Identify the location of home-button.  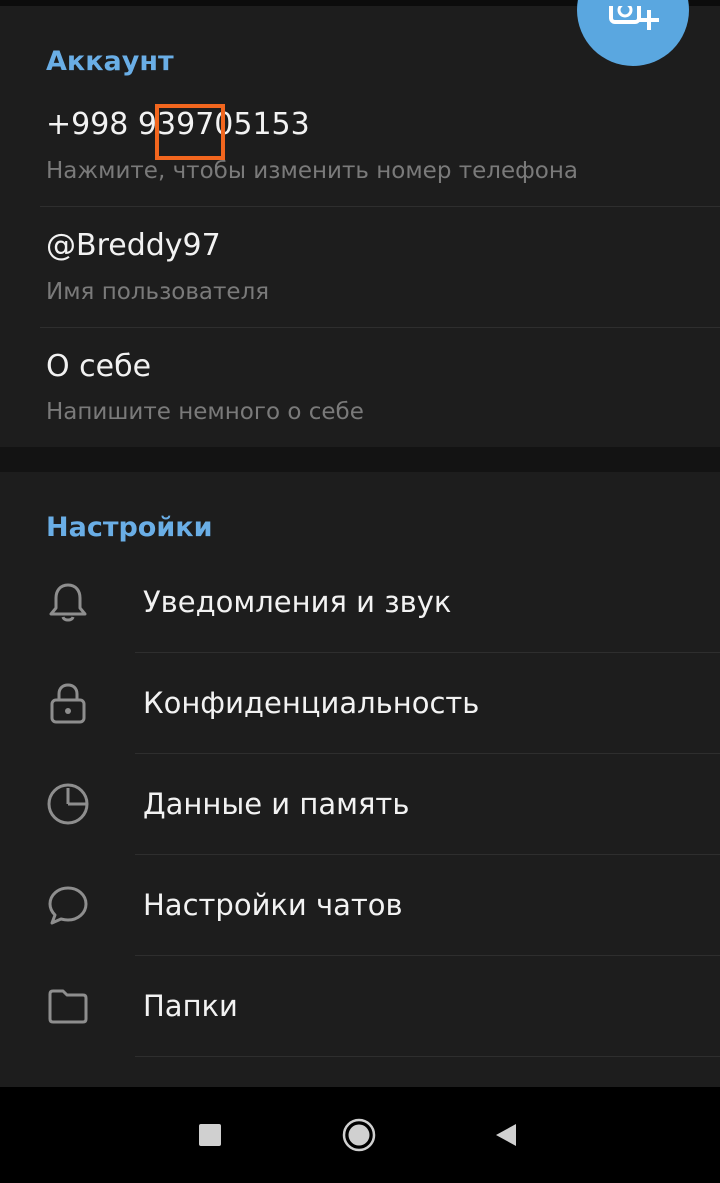
(359, 1135).